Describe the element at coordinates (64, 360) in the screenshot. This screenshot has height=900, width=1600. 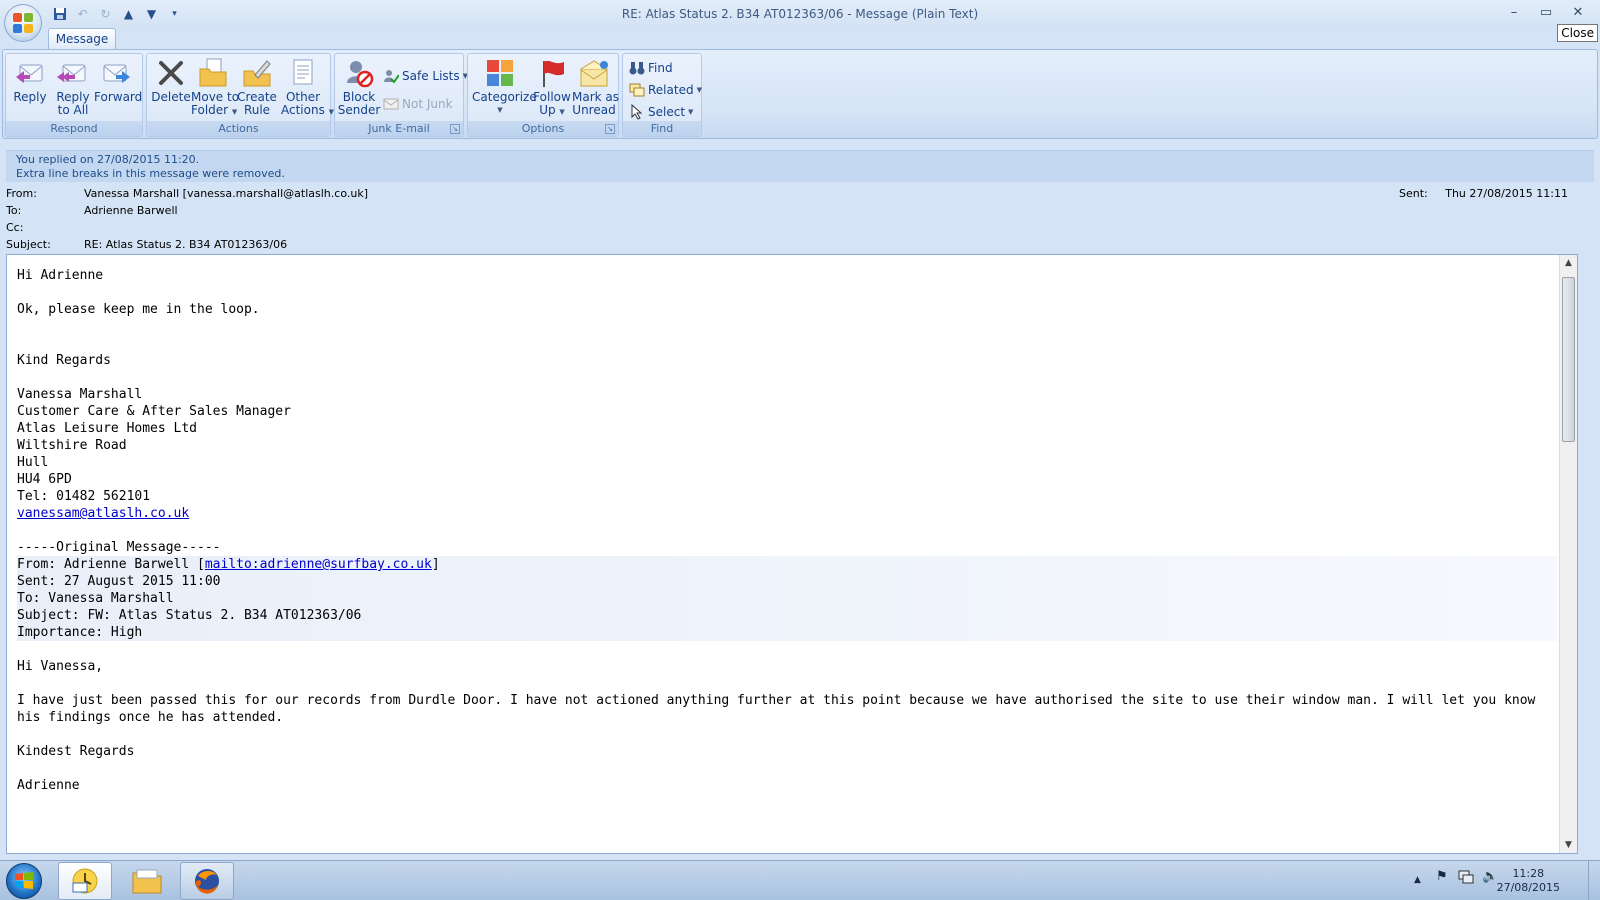
I see `body-regards: Kind Regards` at that location.